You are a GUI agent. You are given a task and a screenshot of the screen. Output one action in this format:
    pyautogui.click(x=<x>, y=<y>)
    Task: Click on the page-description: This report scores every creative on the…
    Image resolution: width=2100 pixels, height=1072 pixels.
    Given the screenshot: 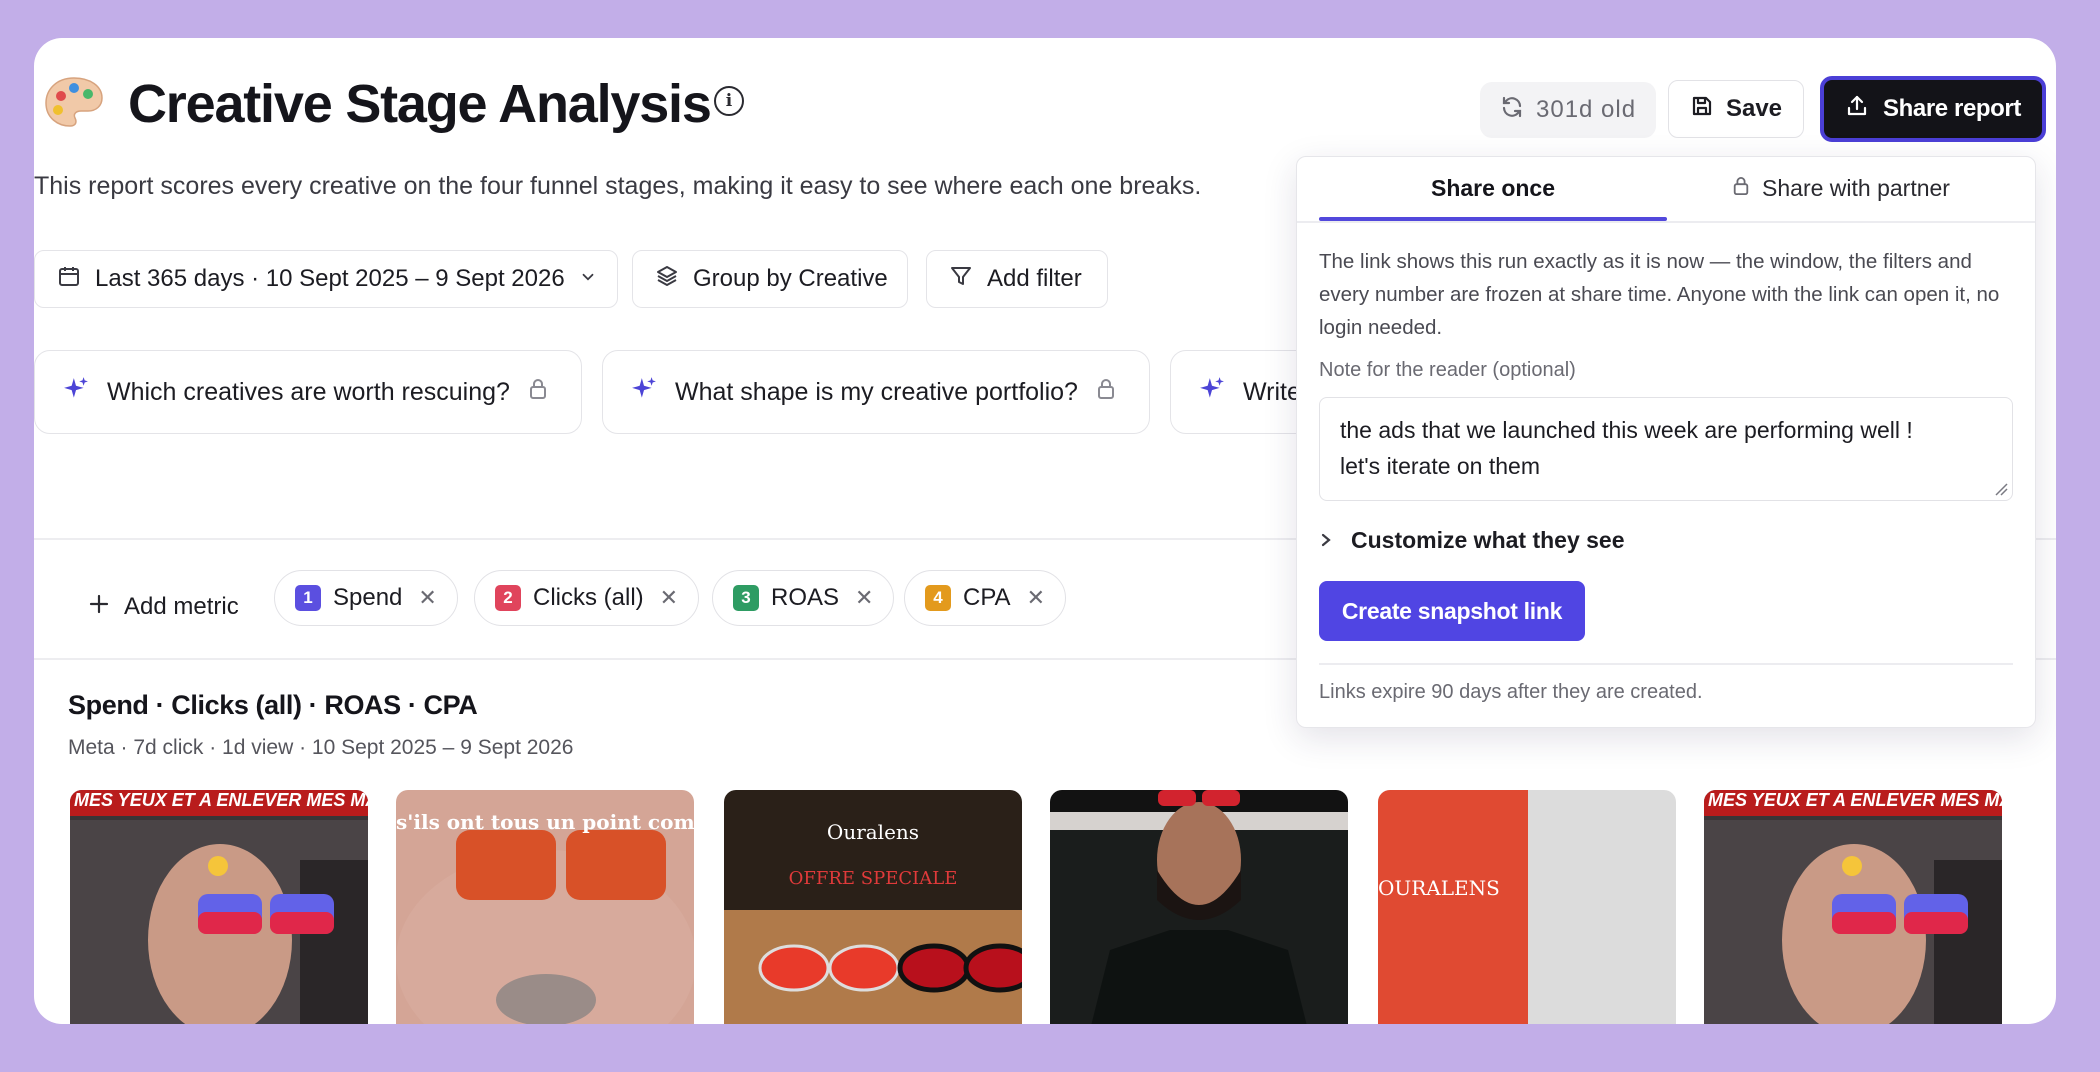 What is the action you would take?
    pyautogui.click(x=618, y=186)
    